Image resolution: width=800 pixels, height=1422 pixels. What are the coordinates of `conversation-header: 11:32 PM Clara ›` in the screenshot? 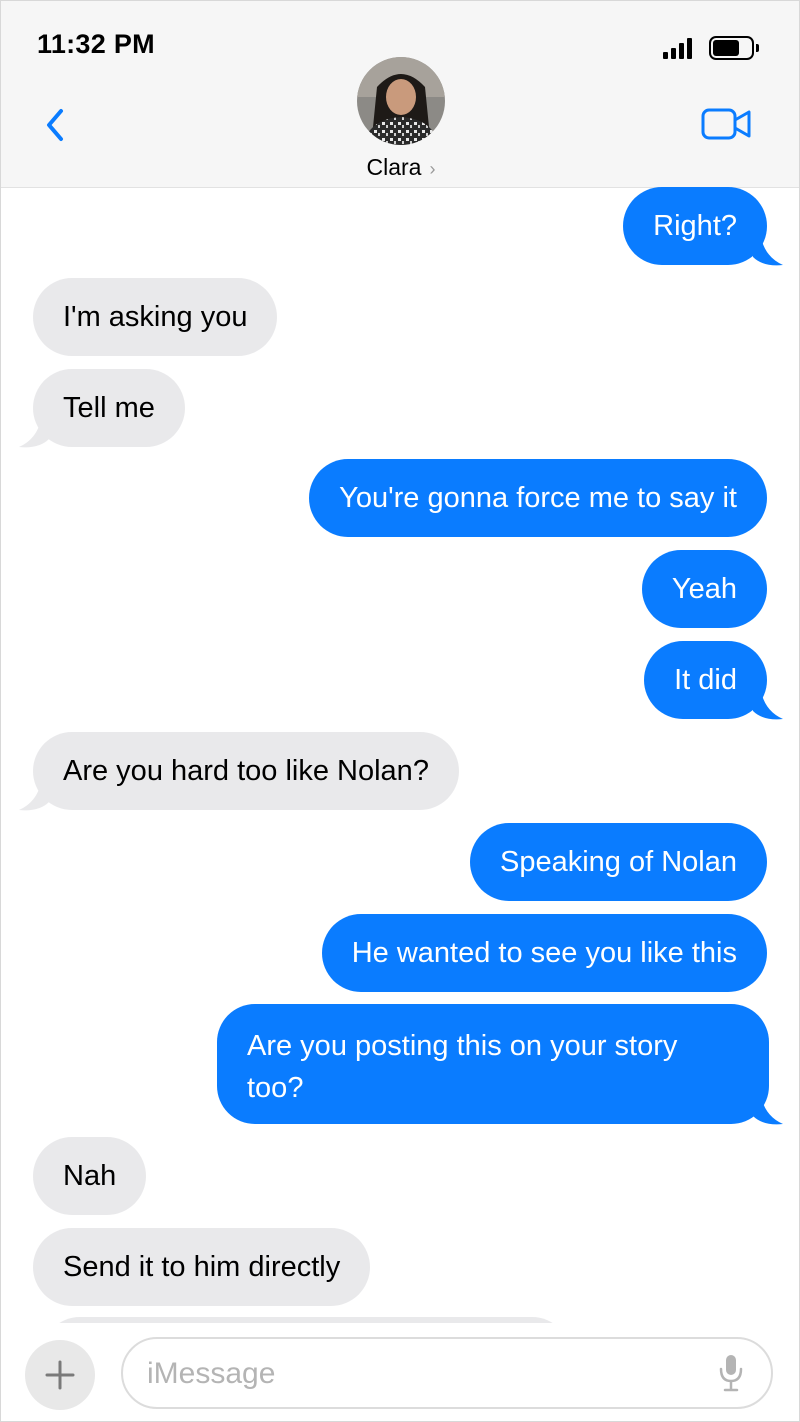 It's located at (400, 94).